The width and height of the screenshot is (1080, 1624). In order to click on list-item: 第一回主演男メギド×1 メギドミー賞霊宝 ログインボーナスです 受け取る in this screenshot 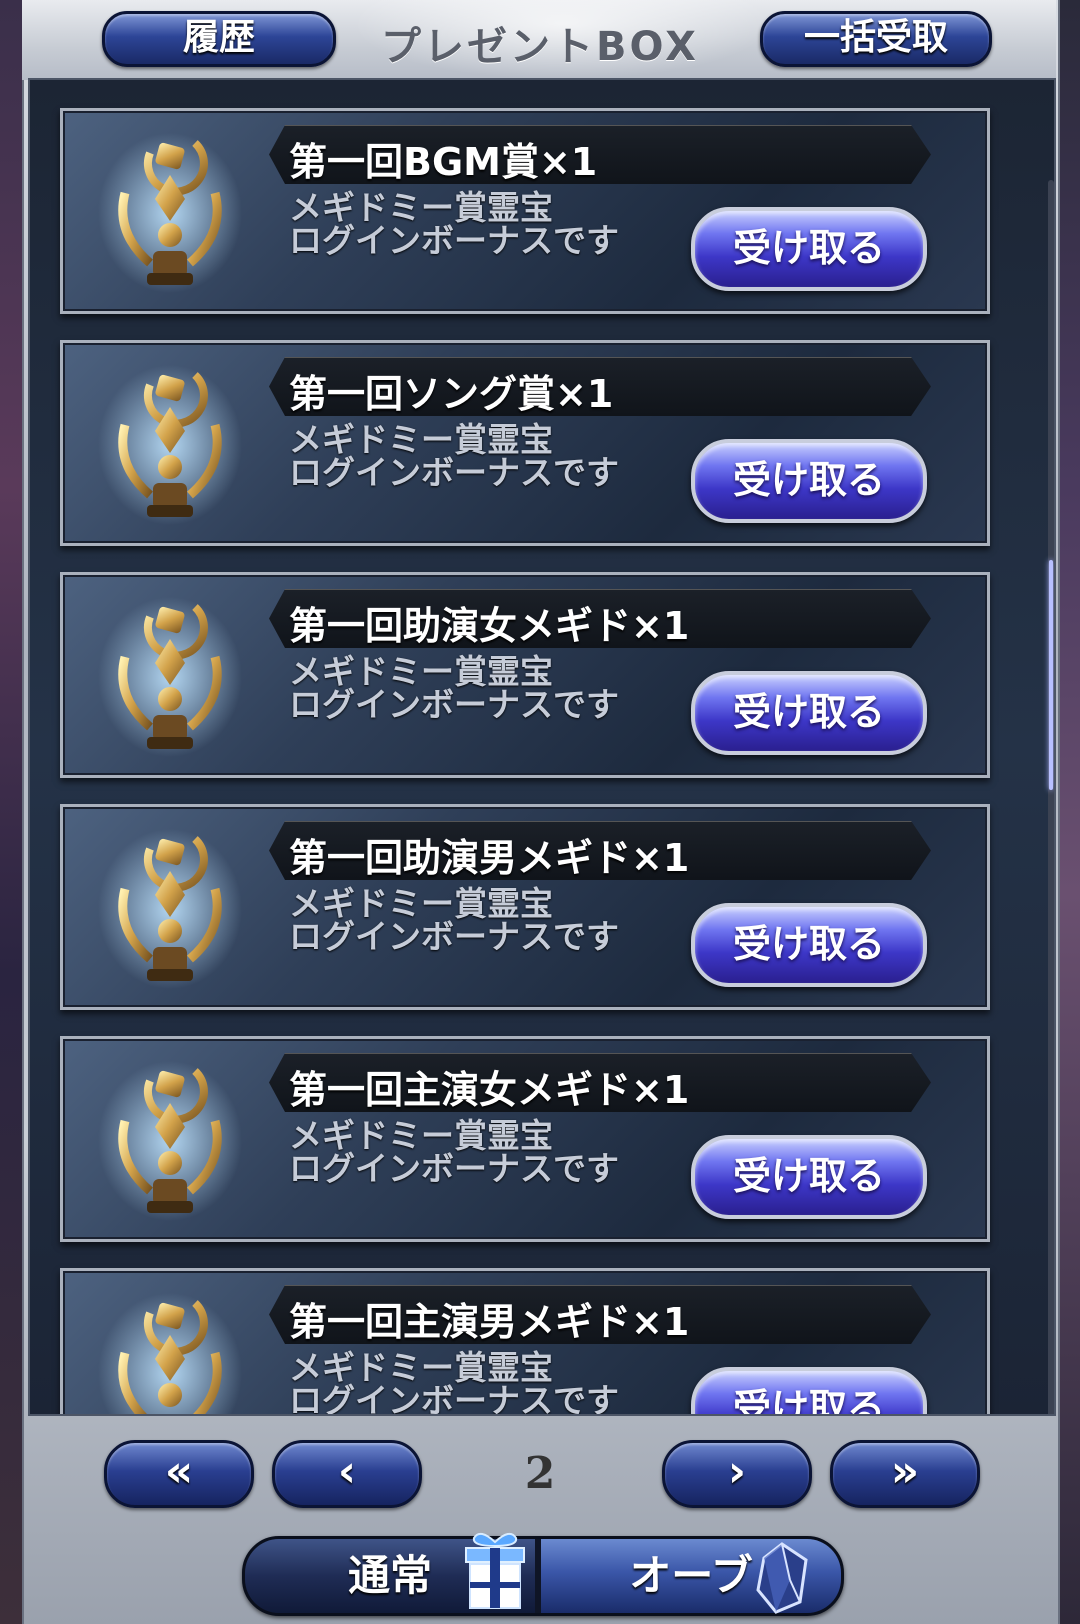, I will do `click(525, 1342)`.